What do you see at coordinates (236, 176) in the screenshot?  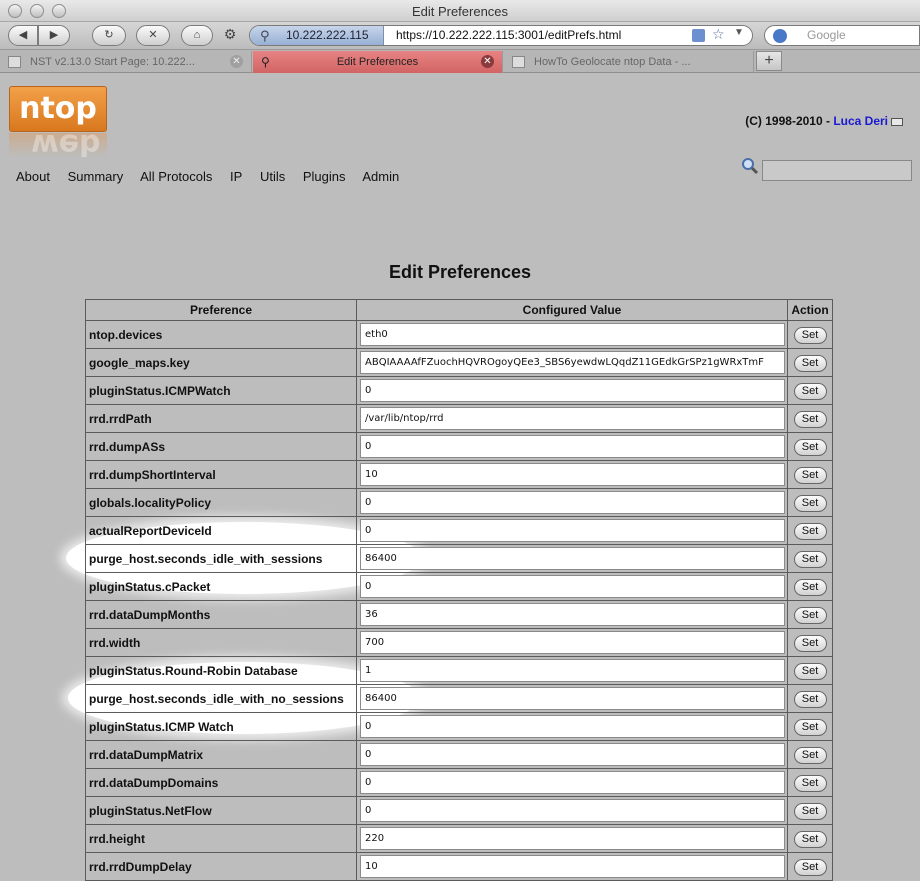 I see `menu-ip: IP` at bounding box center [236, 176].